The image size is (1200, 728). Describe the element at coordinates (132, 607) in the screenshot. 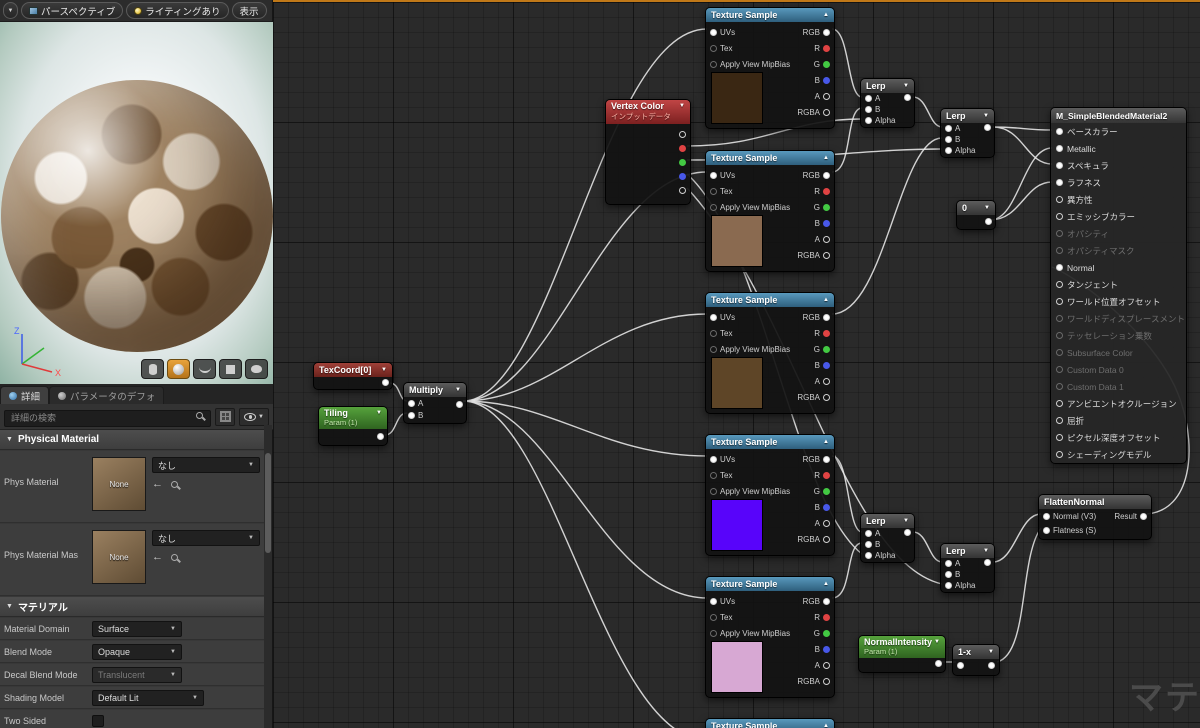

I see `section-material: ▼ マテリアル` at that location.